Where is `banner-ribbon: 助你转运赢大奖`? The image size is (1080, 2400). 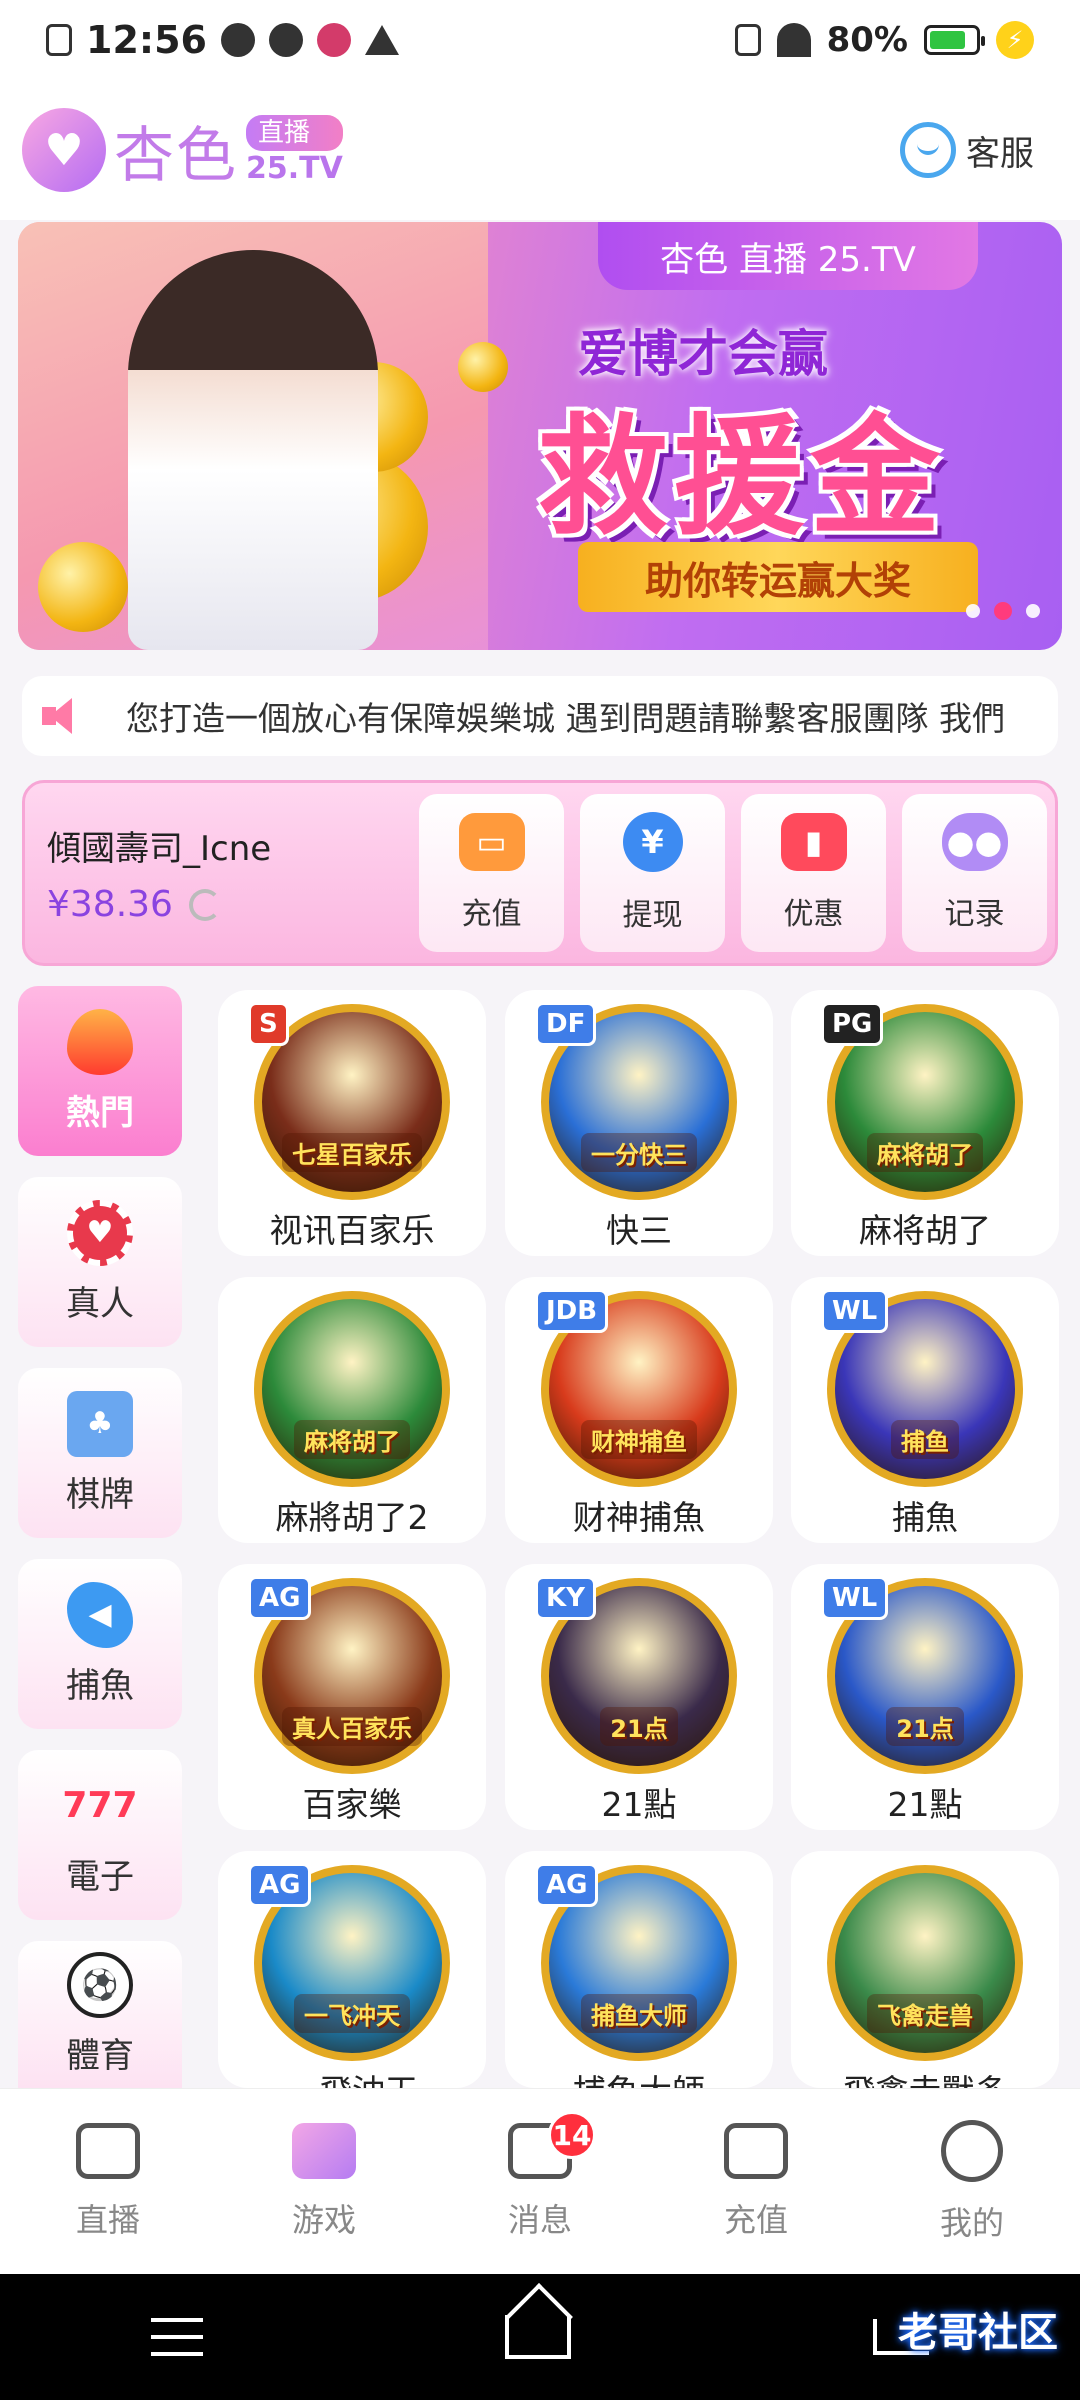 banner-ribbon: 助你转运赢大奖 is located at coordinates (778, 577).